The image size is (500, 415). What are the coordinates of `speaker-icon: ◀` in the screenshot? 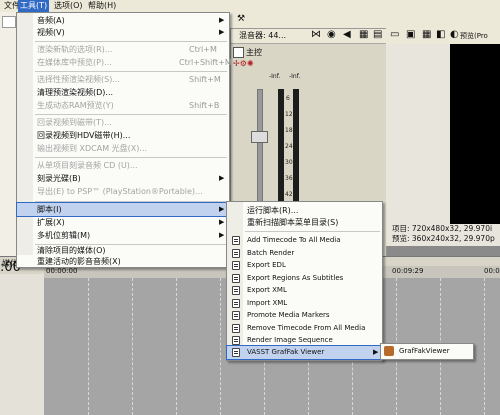 It's located at (347, 34).